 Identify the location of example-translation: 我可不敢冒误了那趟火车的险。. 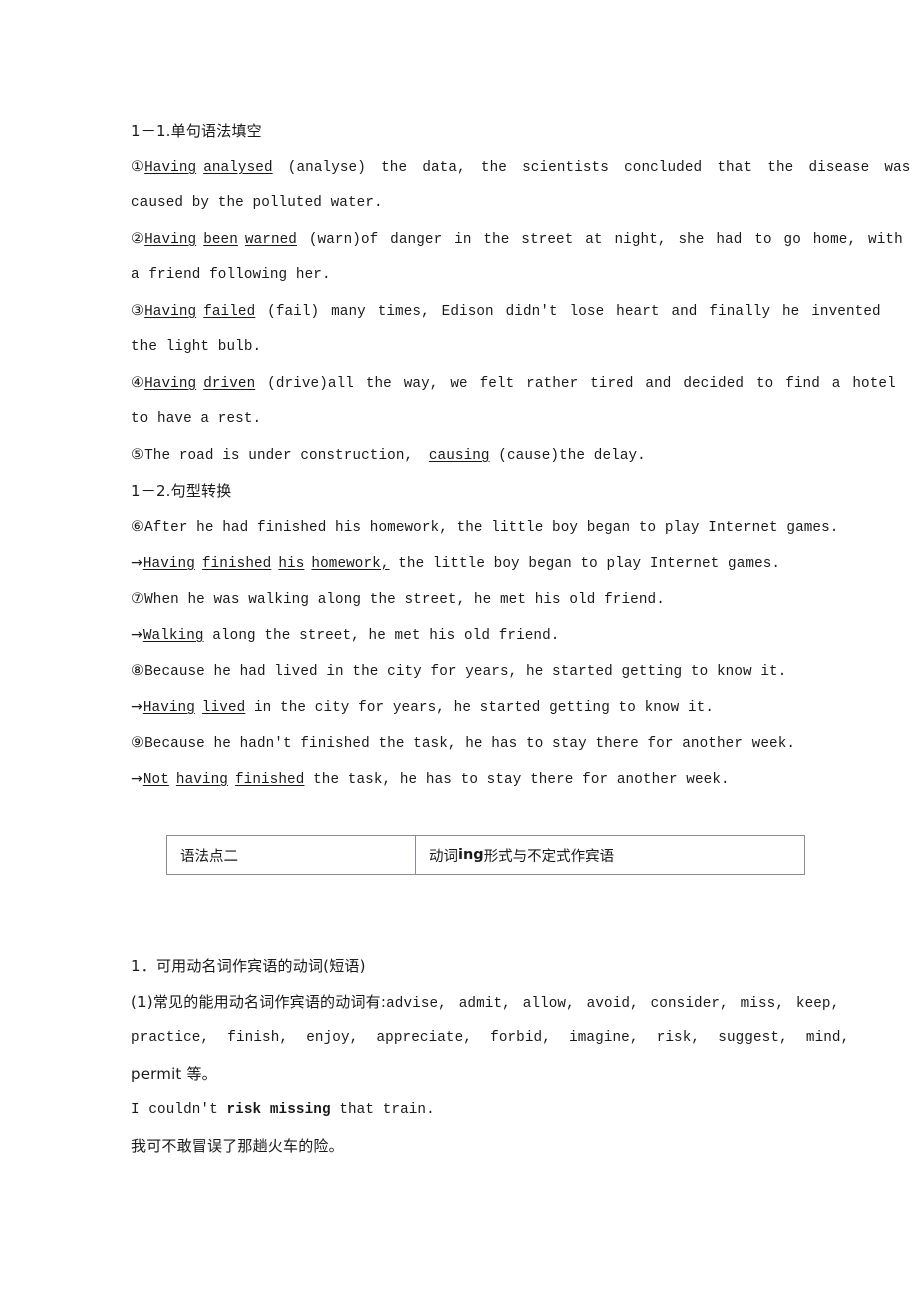
(237, 1146).